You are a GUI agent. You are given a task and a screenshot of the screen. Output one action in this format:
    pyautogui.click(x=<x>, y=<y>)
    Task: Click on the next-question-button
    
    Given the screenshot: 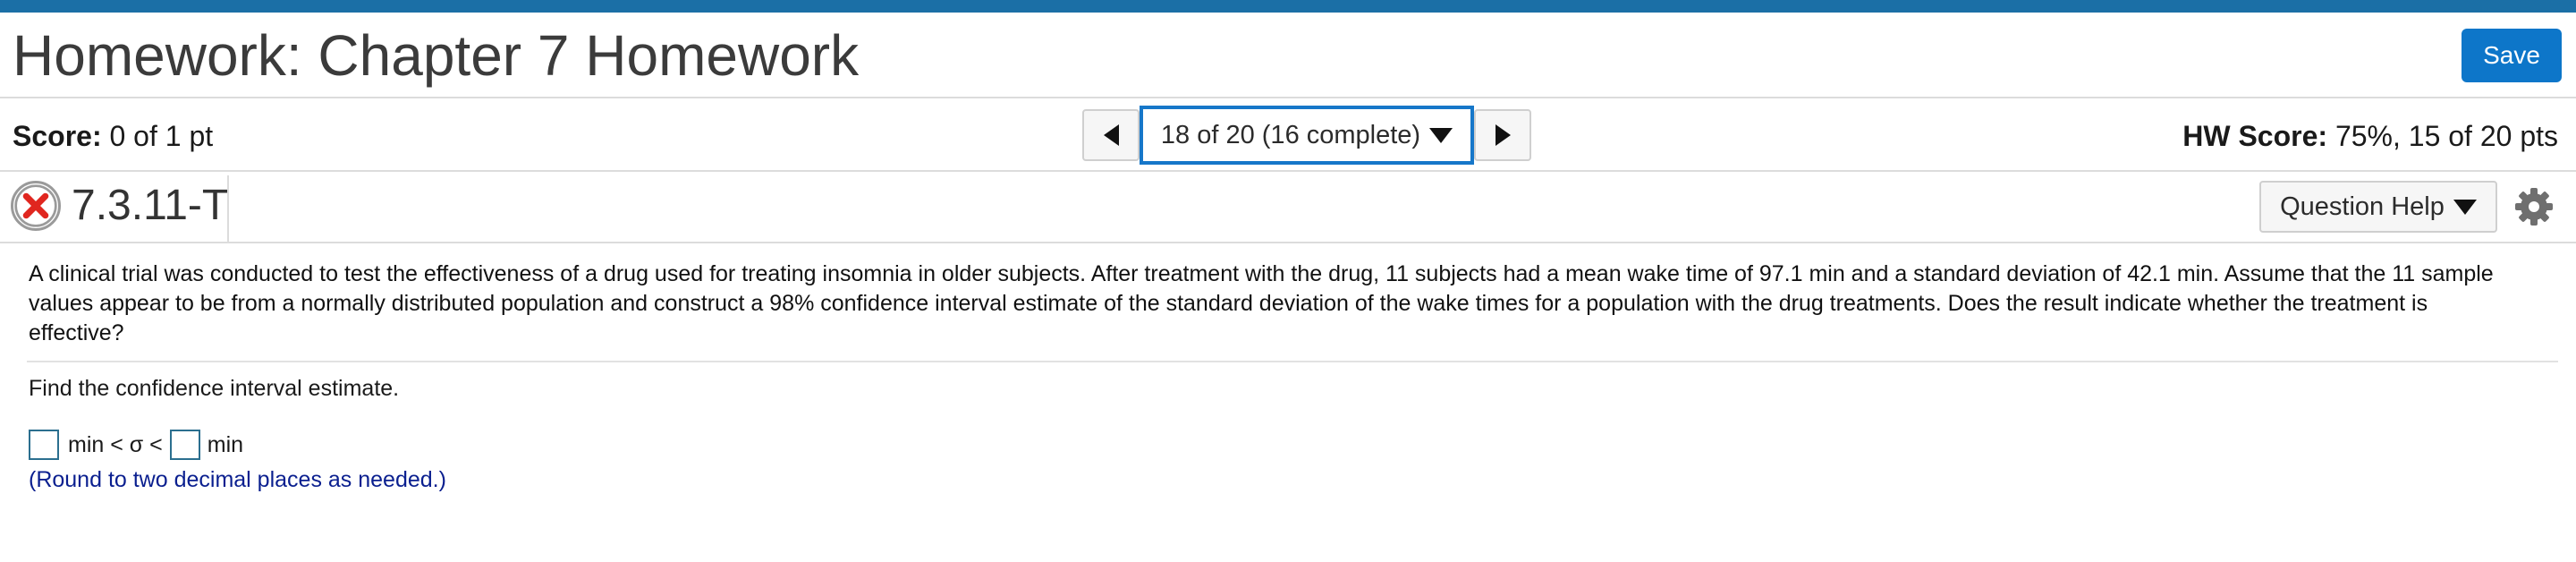 What is the action you would take?
    pyautogui.click(x=1502, y=135)
    